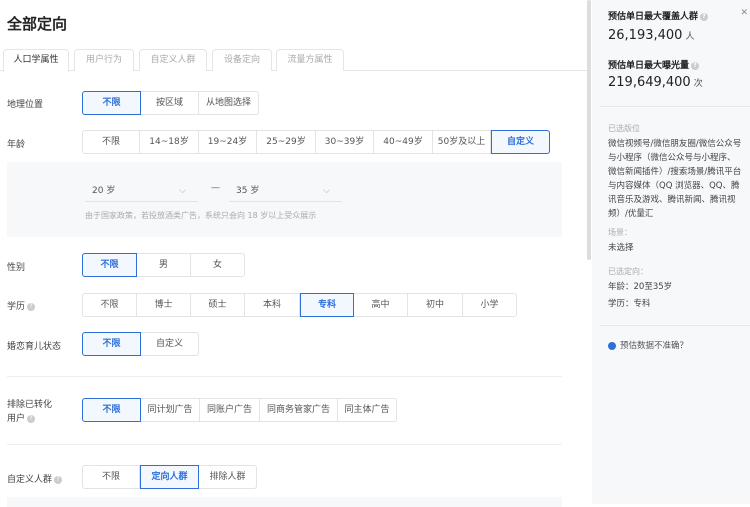  I want to click on edu-option: 小学, so click(490, 305).